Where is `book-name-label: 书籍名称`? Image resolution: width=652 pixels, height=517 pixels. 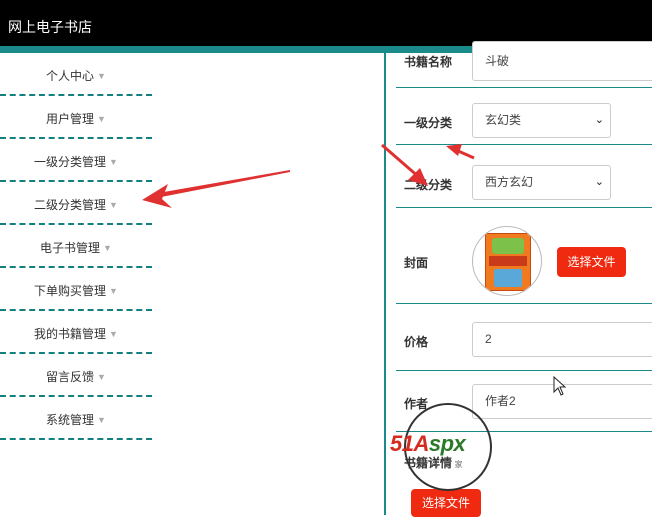 book-name-label: 书籍名称 is located at coordinates (428, 62).